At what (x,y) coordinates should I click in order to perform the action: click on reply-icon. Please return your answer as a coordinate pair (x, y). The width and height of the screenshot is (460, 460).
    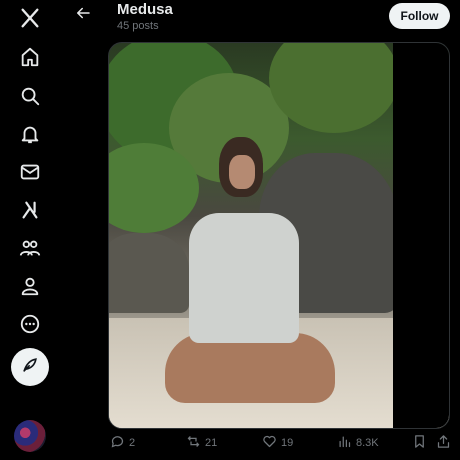
    Looking at the image, I should click on (117, 443).